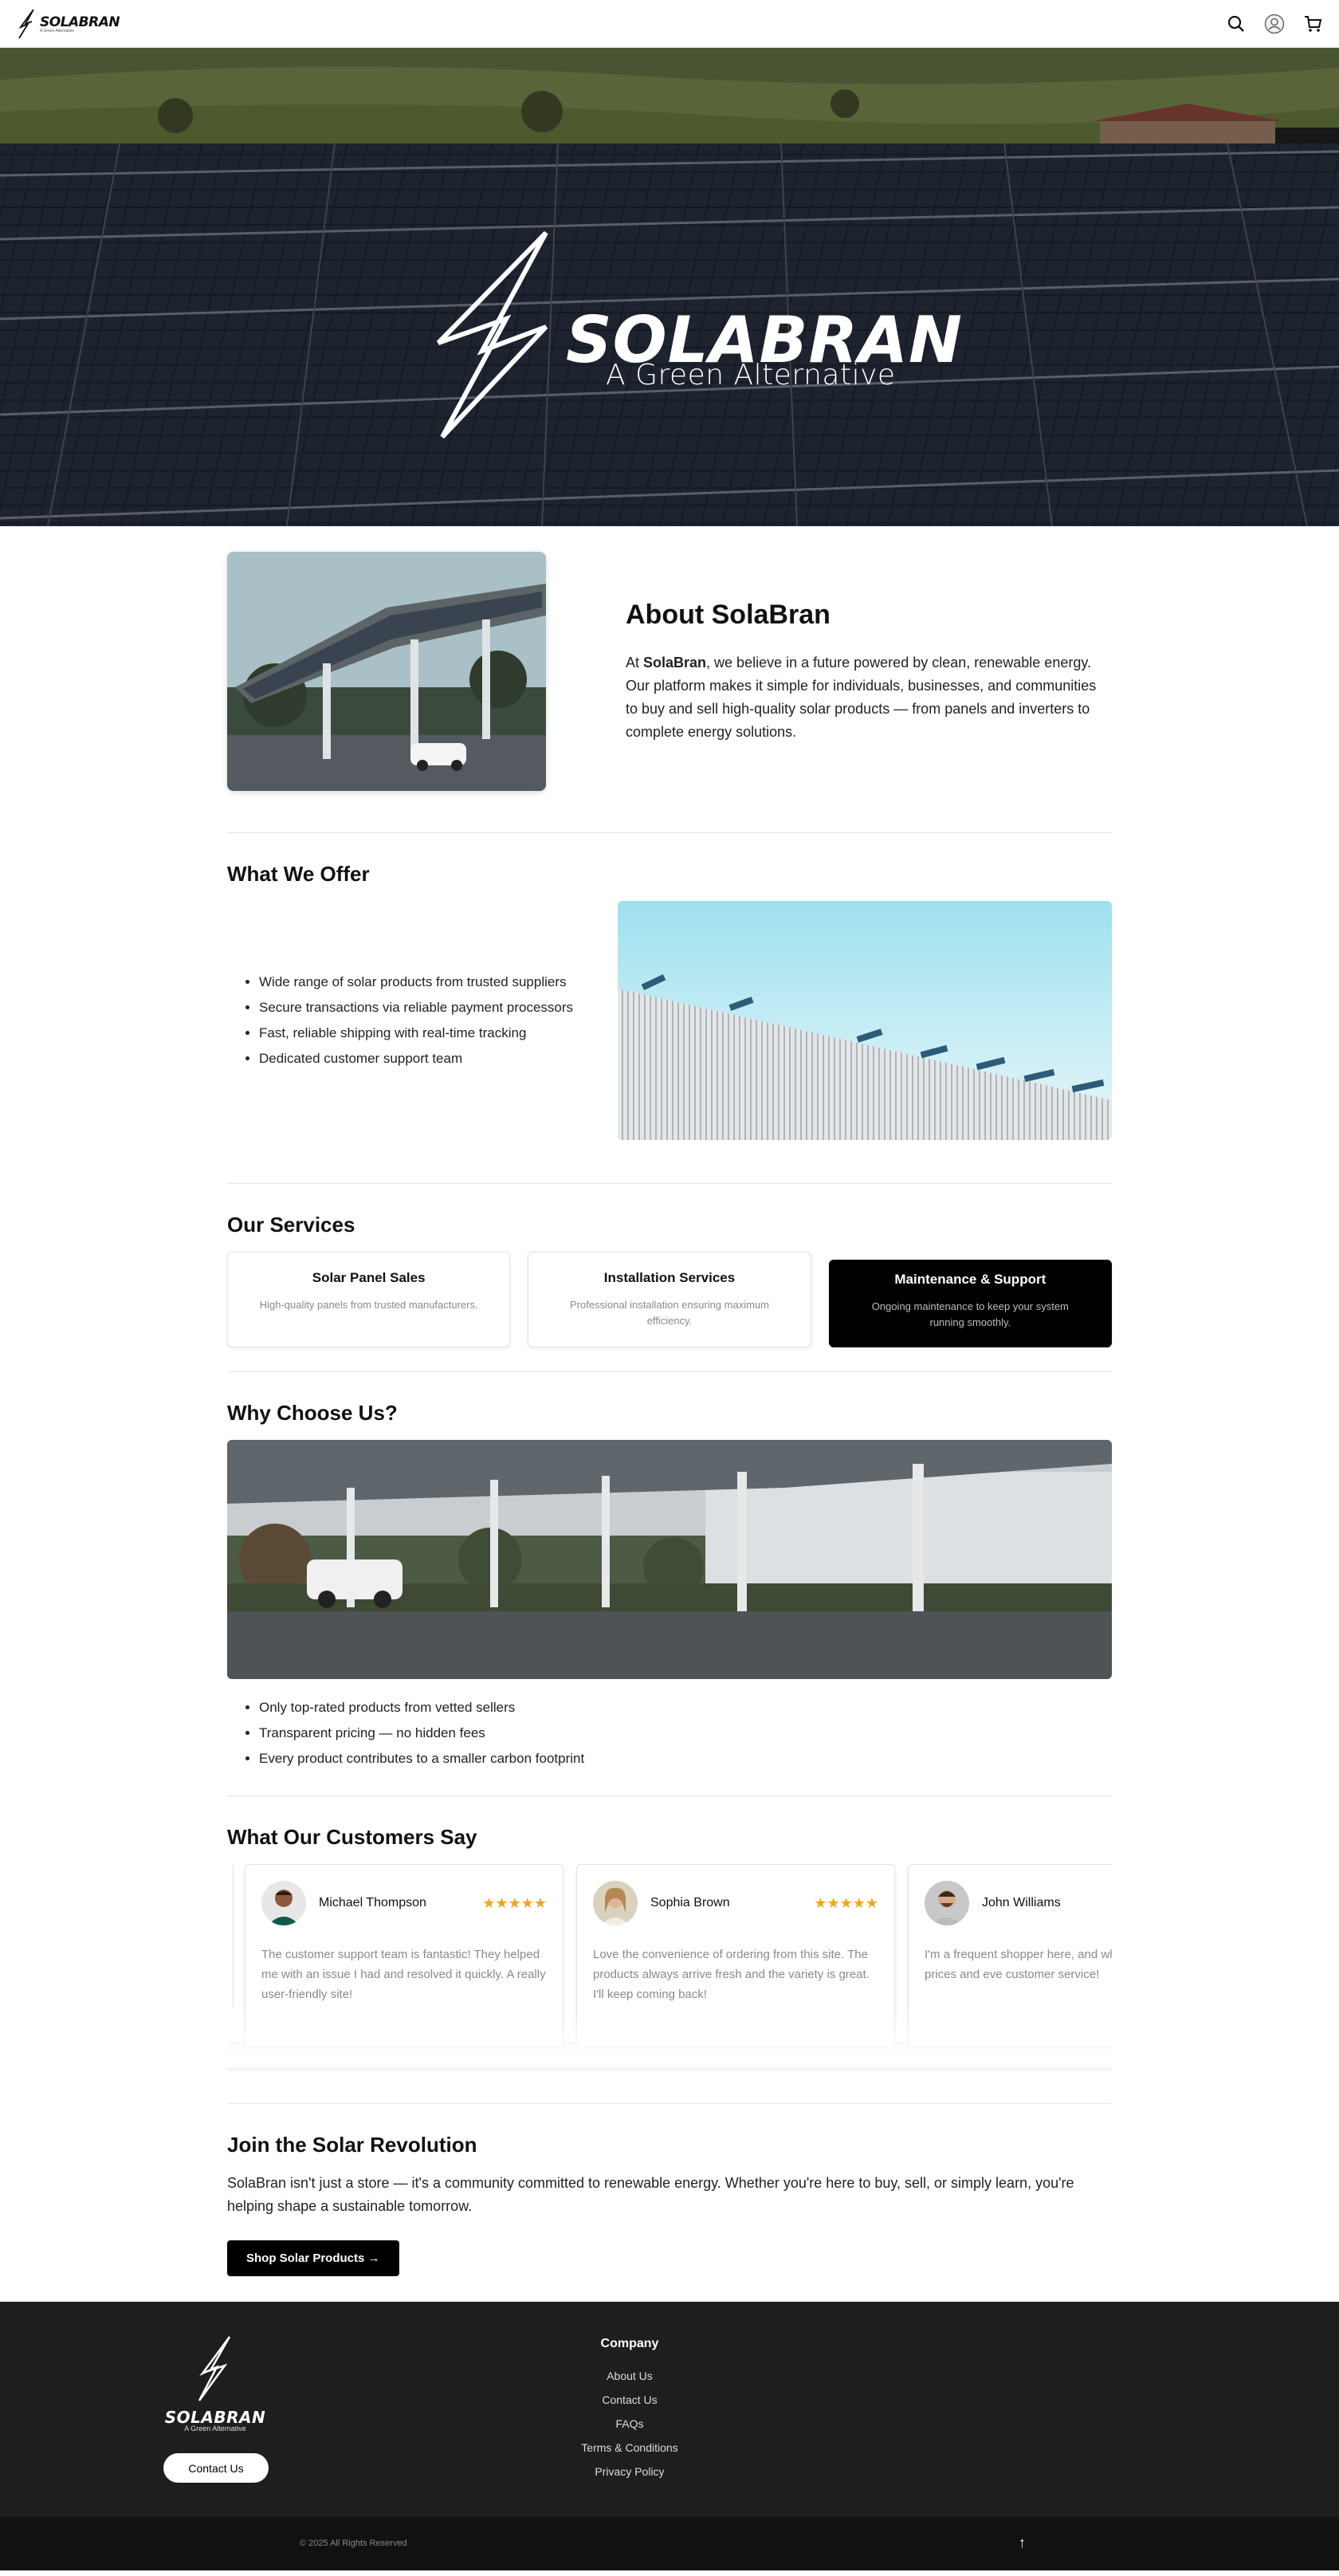 The width and height of the screenshot is (1339, 2576). What do you see at coordinates (669, 24) in the screenshot?
I see `site-header: SOLABRAN A Green Alternative` at bounding box center [669, 24].